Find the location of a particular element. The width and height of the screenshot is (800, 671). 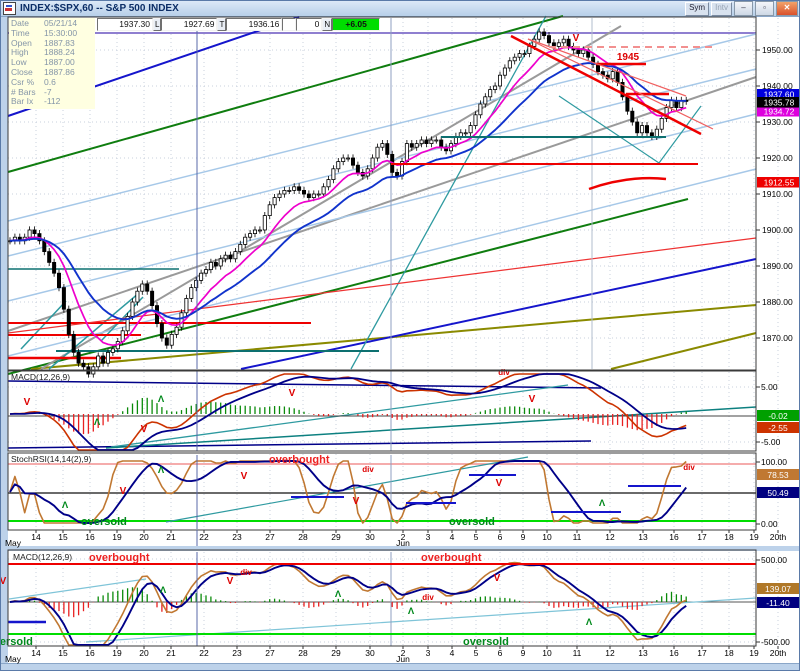

svg-text: 139.07 is located at coordinates (778, 589).